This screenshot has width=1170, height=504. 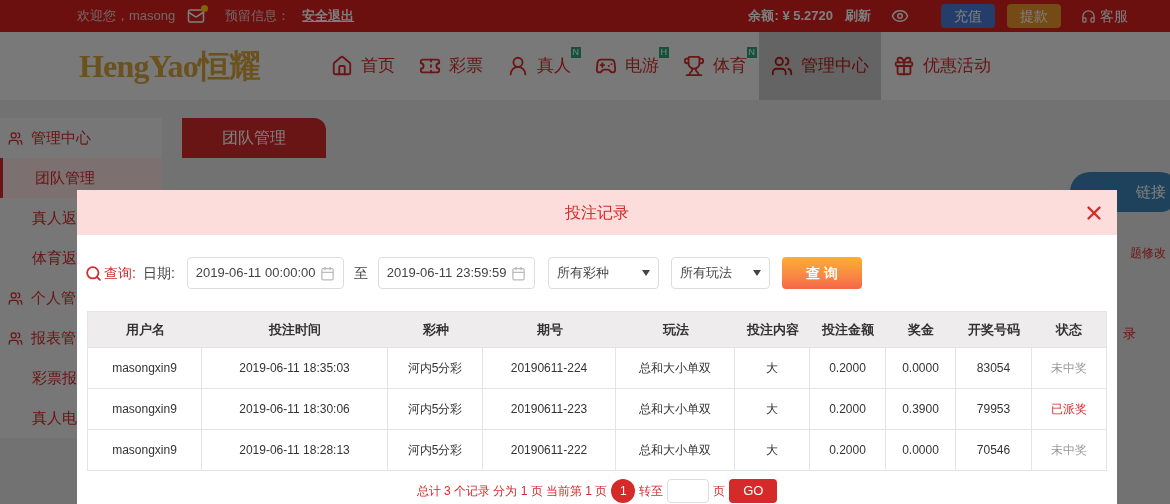 I want to click on column-header: 玩法, so click(x=675, y=329).